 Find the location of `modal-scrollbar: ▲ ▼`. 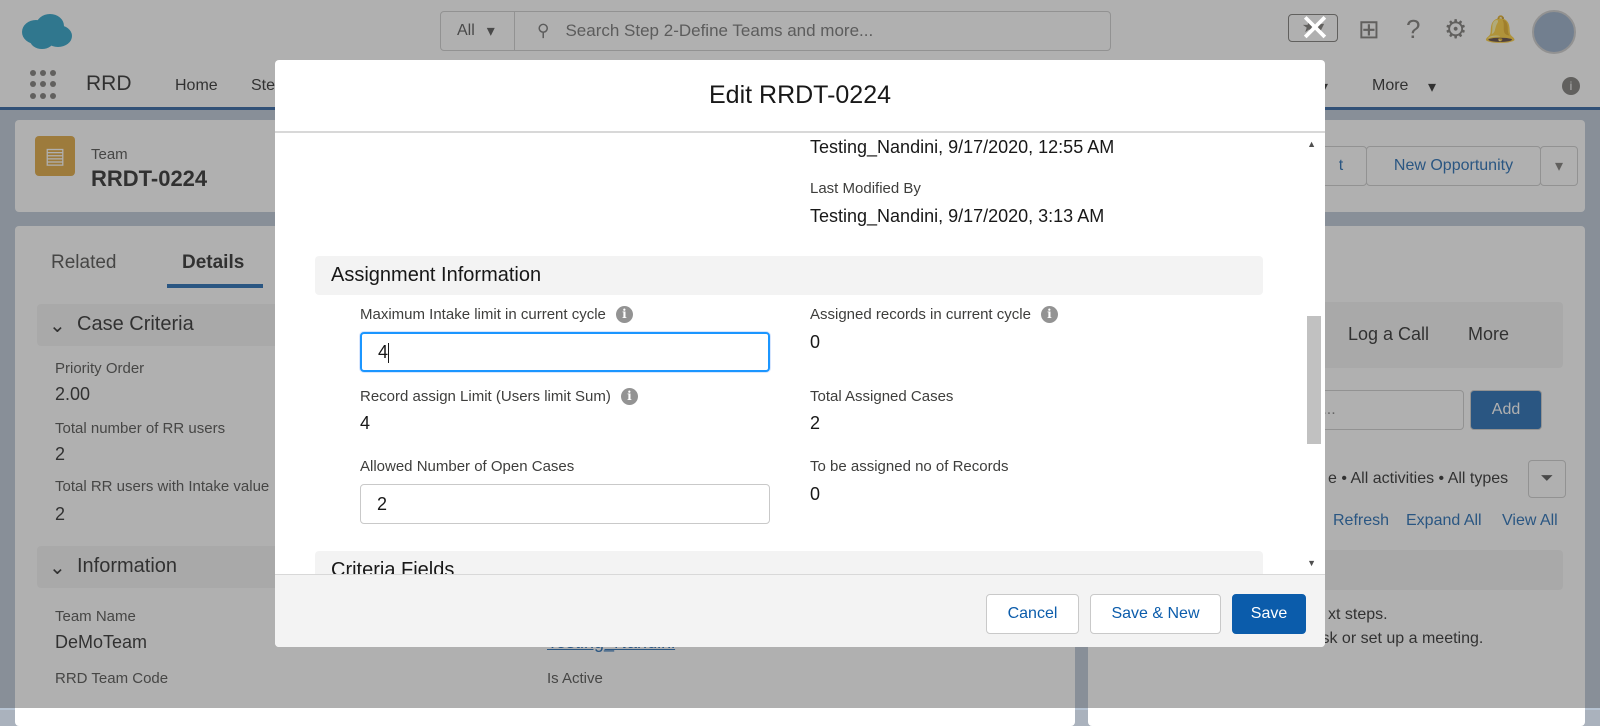

modal-scrollbar: ▲ ▼ is located at coordinates (1312, 353).